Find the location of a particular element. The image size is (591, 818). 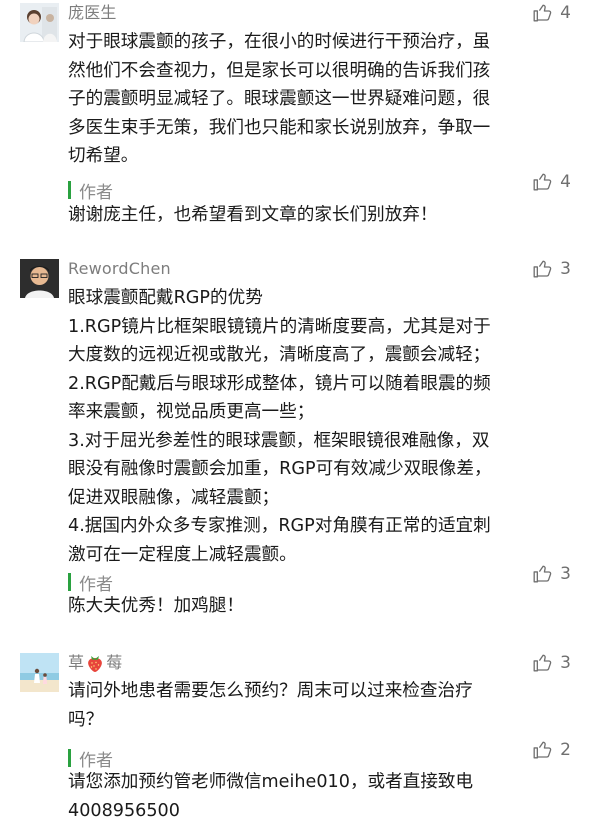

comment-line: 4.据国内外众多专家推测，RGP对角膜有正常的适宜刺 is located at coordinates (279, 526).